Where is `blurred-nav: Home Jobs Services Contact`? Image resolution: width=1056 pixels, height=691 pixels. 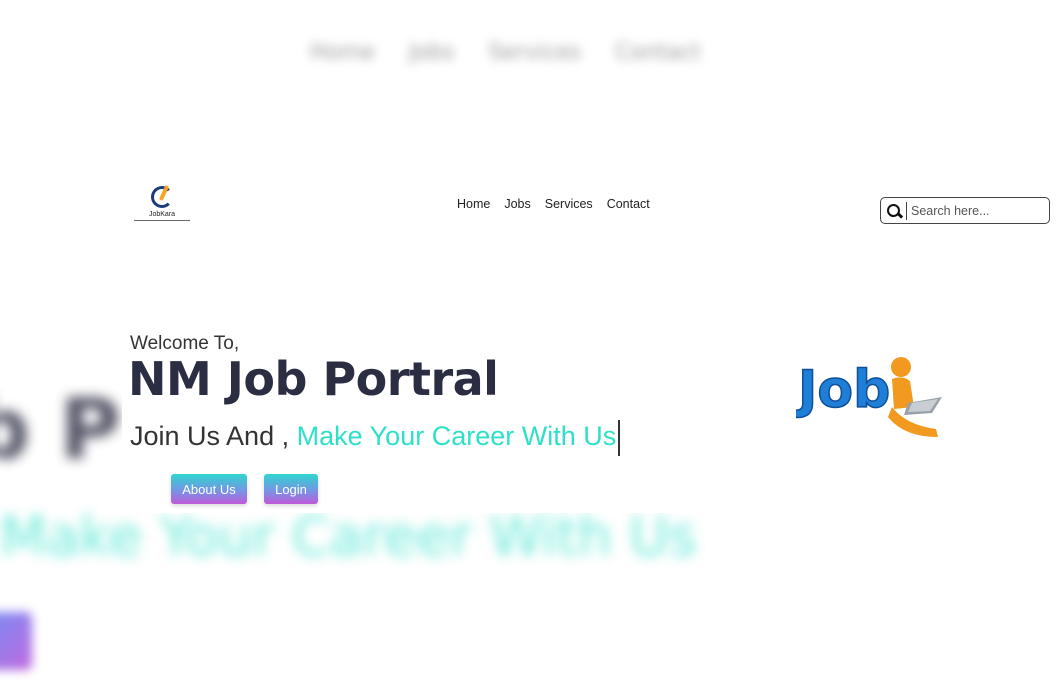 blurred-nav: Home Jobs Services Contact is located at coordinates (530, 52).